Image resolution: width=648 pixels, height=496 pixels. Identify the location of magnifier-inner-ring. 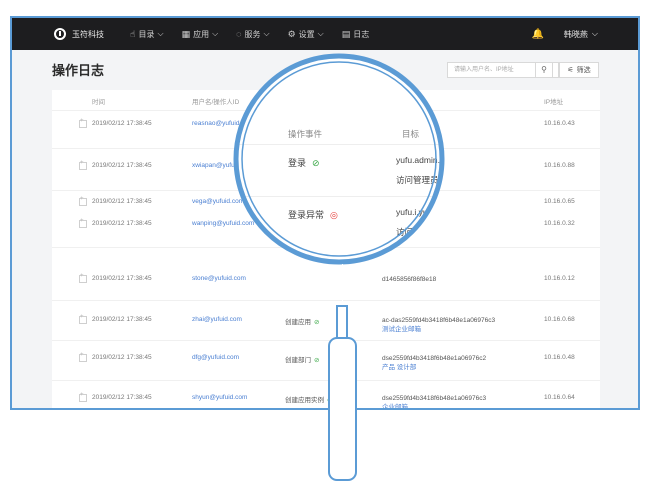
(339, 159).